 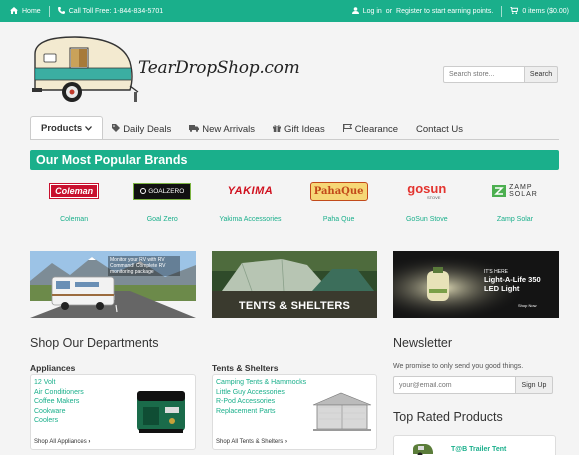 I want to click on paha-que-logo: PahaQue, so click(x=338, y=191).